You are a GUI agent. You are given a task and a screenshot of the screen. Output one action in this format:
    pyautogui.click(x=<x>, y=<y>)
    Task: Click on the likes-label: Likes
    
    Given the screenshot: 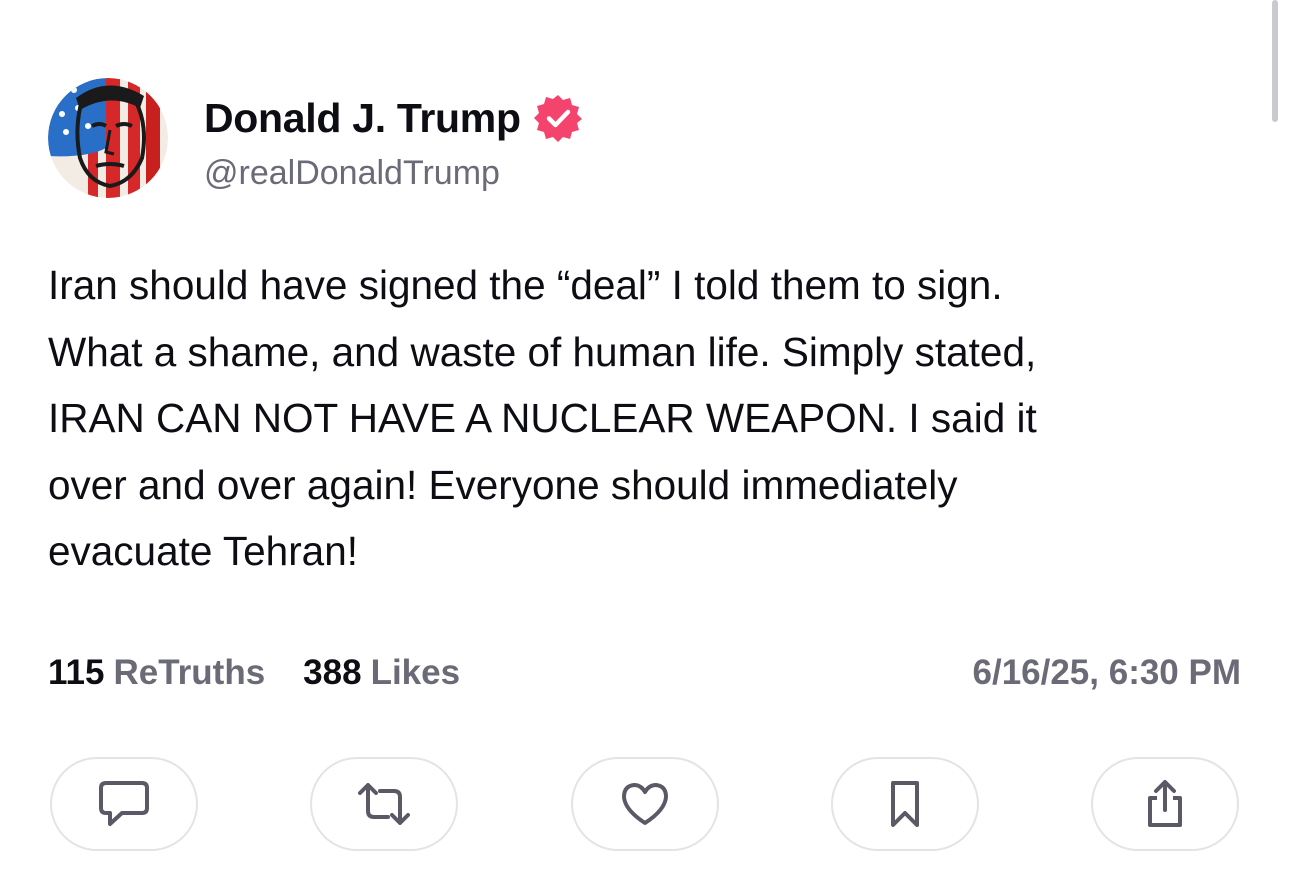 What is the action you would take?
    pyautogui.click(x=415, y=672)
    